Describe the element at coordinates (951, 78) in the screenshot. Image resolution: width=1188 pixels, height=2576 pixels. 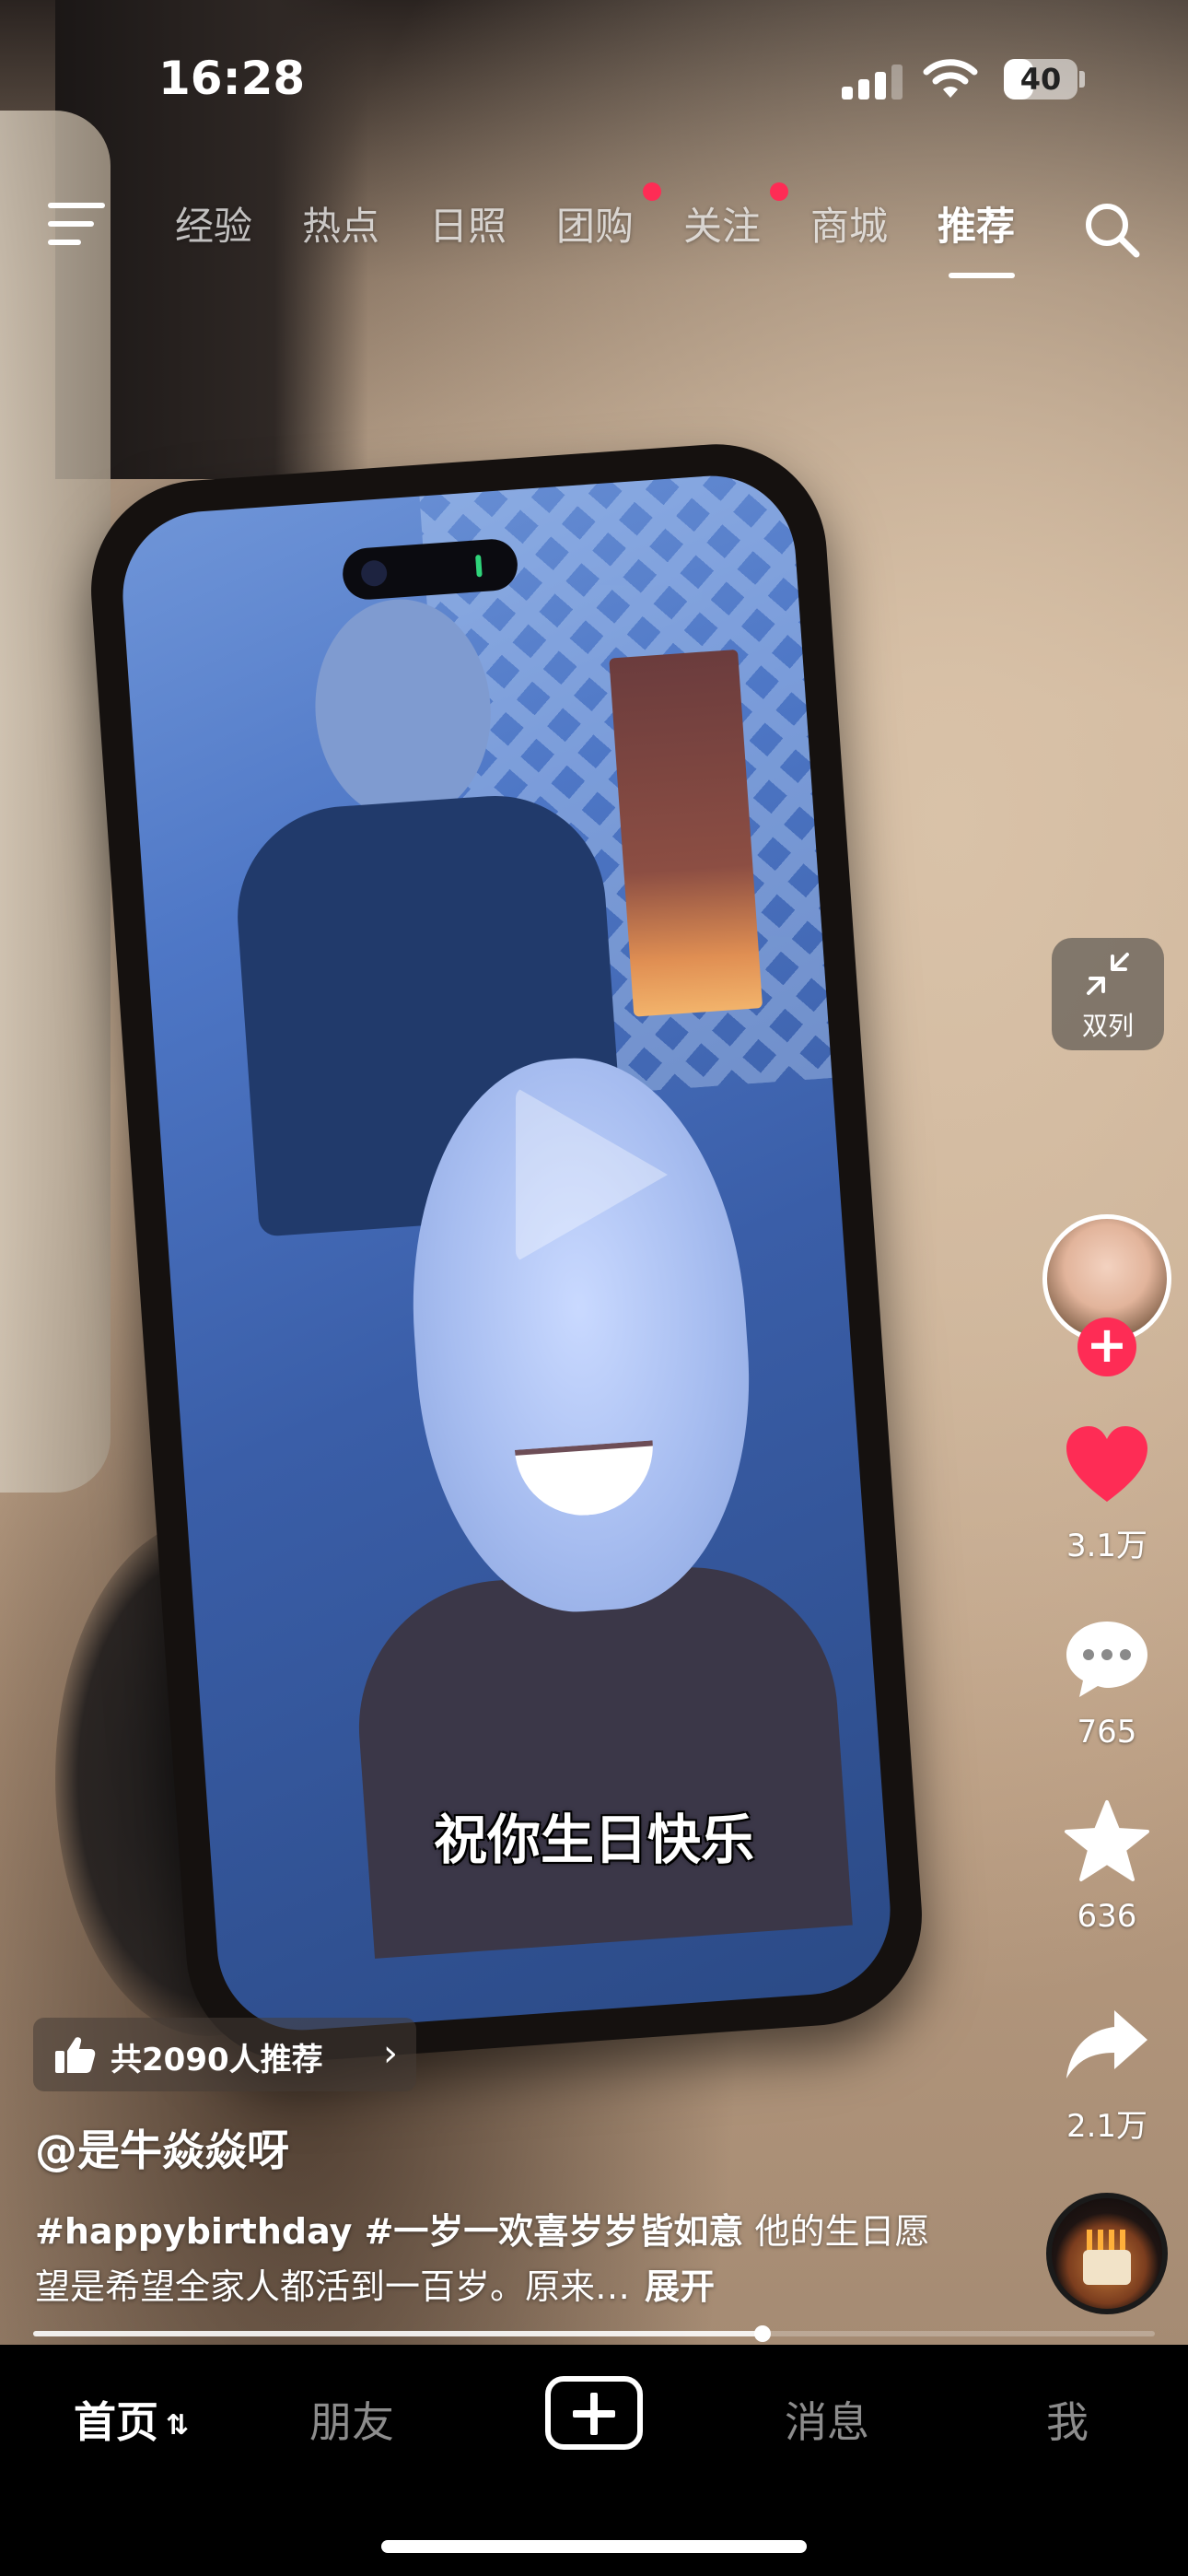
I see `wifi-icon` at that location.